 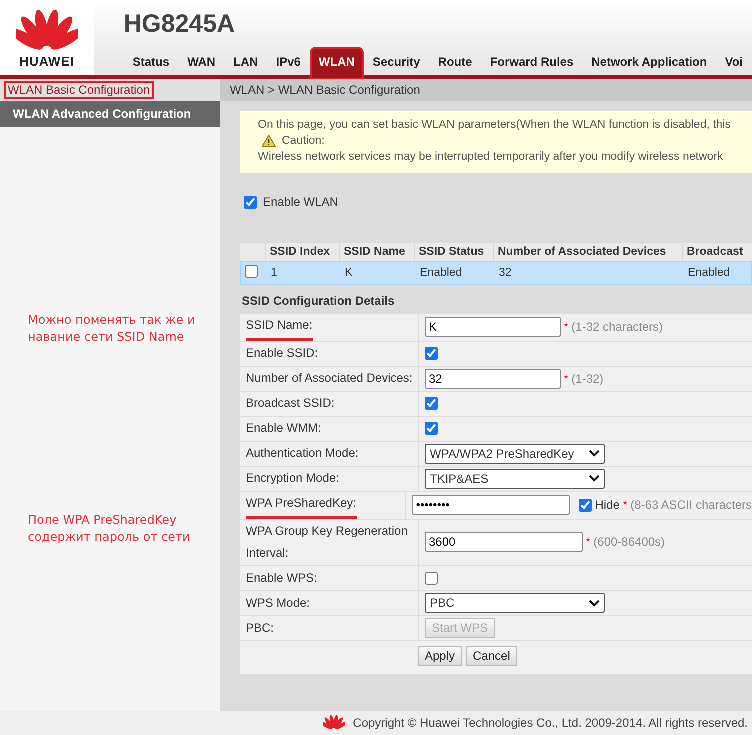 I want to click on hide-label: Hide, so click(x=607, y=505).